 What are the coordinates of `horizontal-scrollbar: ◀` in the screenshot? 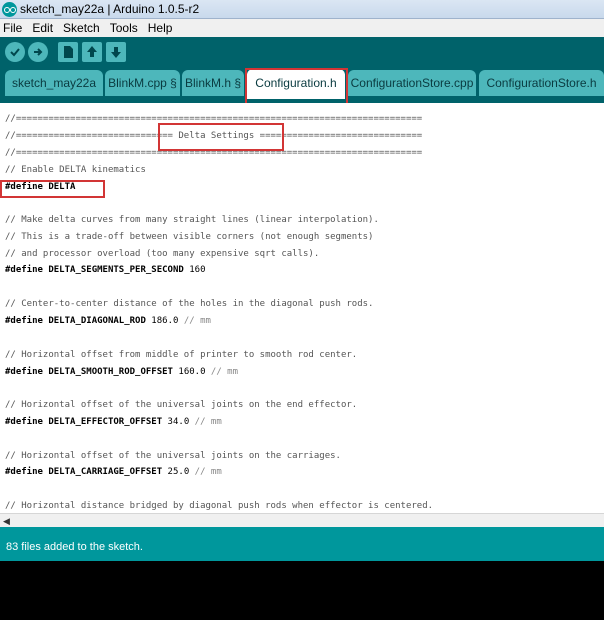 It's located at (302, 520).